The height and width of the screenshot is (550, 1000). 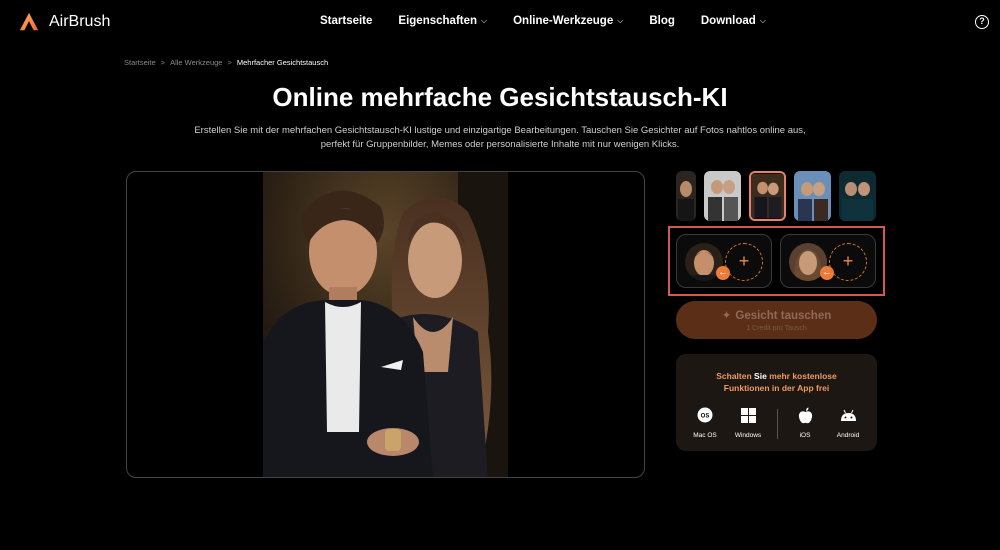 I want to click on download-windows: Windows, so click(x=748, y=422).